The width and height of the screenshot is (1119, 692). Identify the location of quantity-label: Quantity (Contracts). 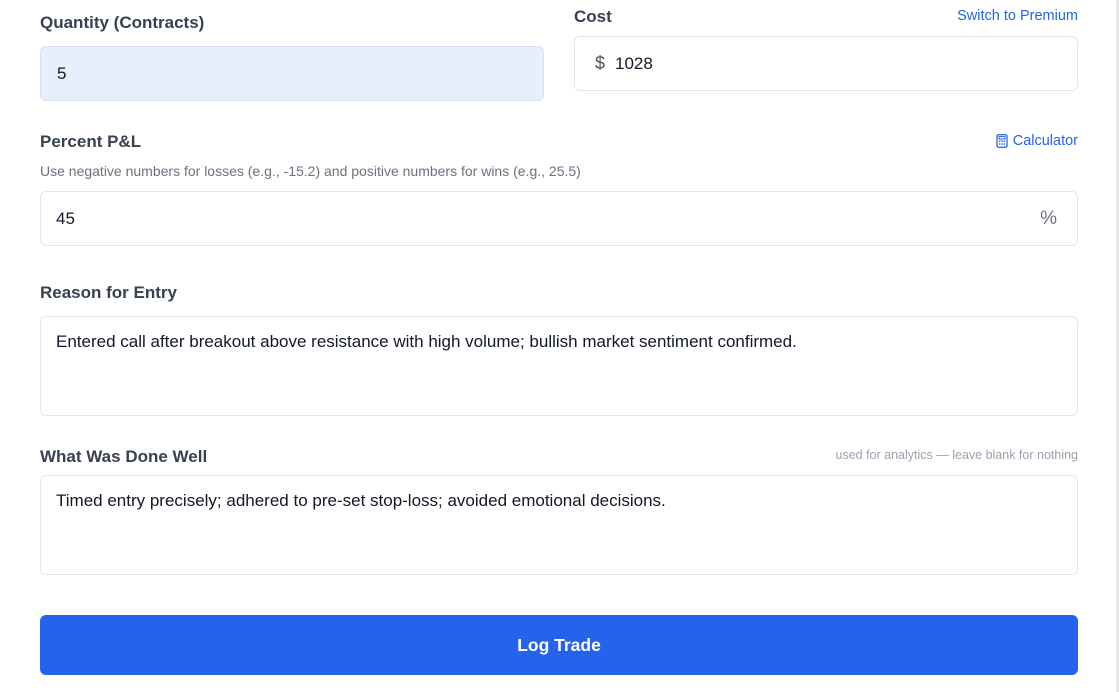
(122, 22).